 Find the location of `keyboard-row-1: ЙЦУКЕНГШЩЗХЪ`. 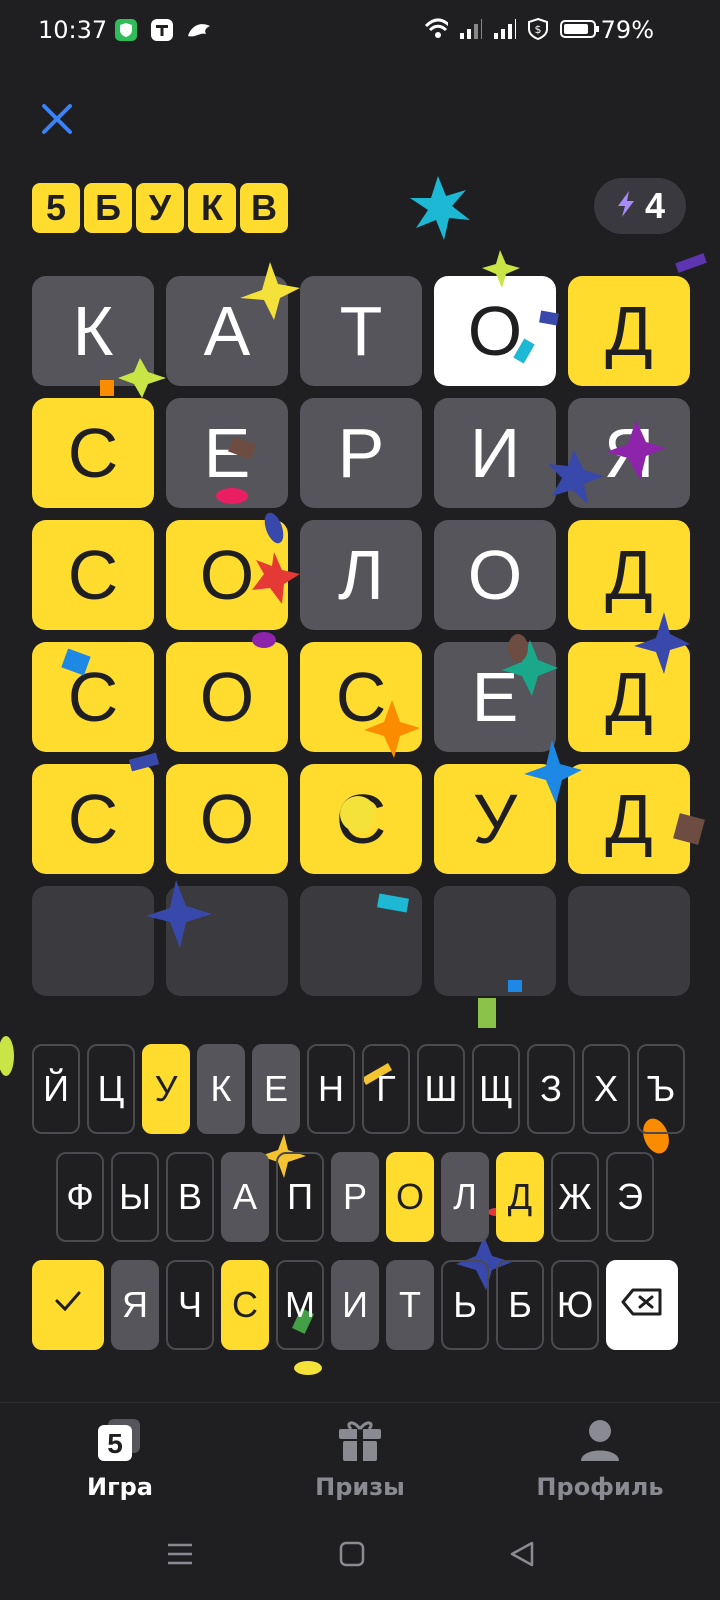

keyboard-row-1: ЙЦУКЕНГШЩЗХЪ is located at coordinates (358, 1089).